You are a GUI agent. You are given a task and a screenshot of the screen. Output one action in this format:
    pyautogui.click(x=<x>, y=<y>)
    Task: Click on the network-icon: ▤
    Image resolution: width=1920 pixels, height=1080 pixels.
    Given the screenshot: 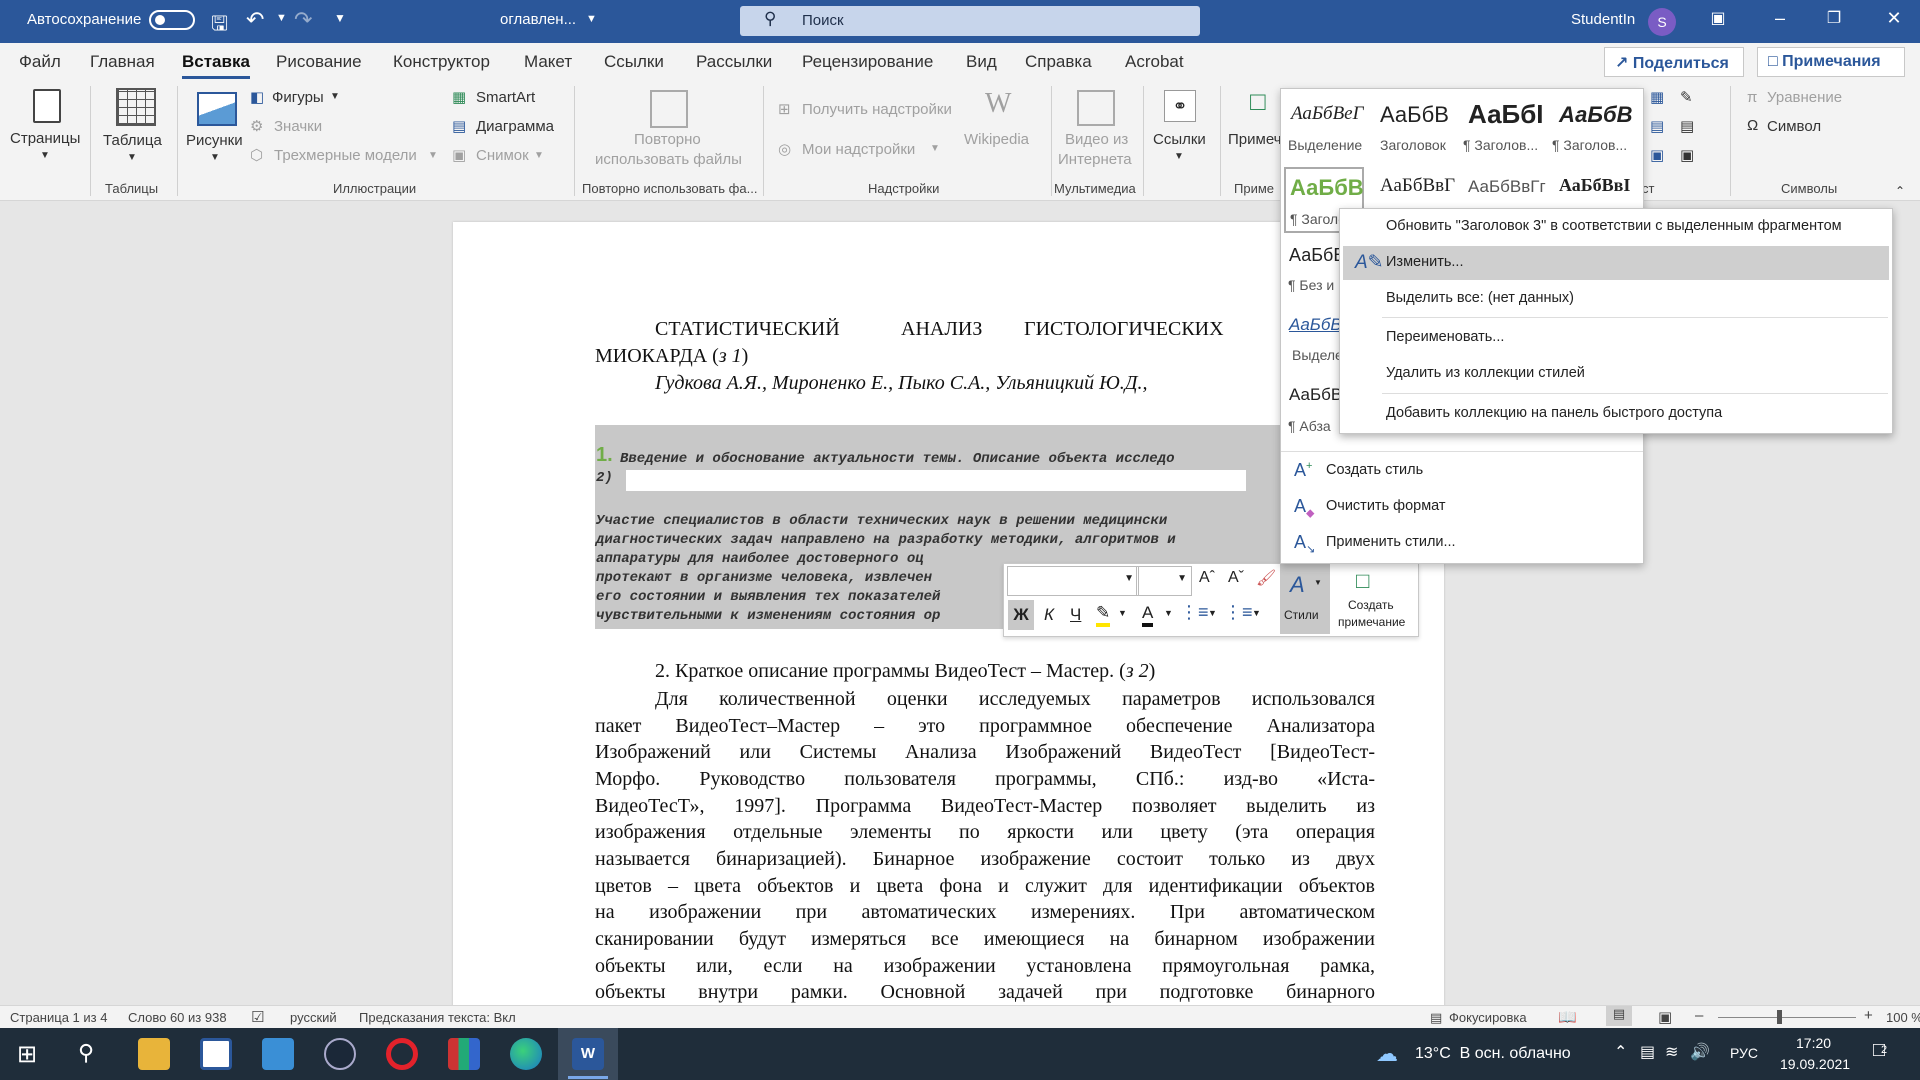 What is the action you would take?
    pyautogui.click(x=1647, y=1052)
    